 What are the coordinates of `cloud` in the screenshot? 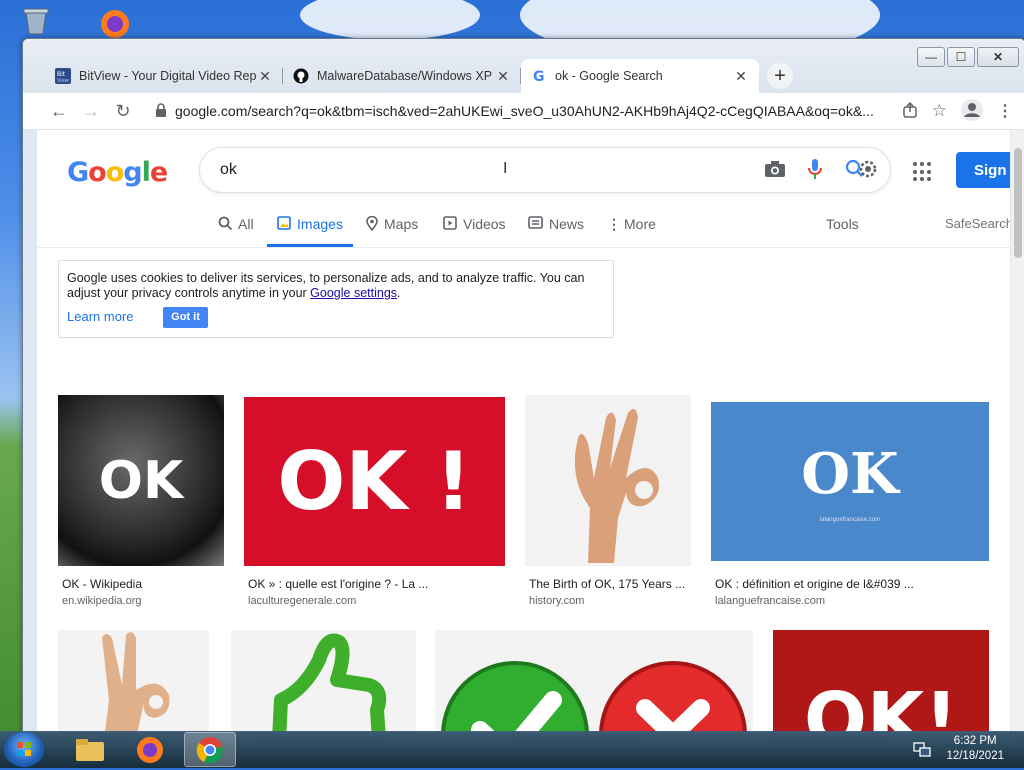 It's located at (390, 20).